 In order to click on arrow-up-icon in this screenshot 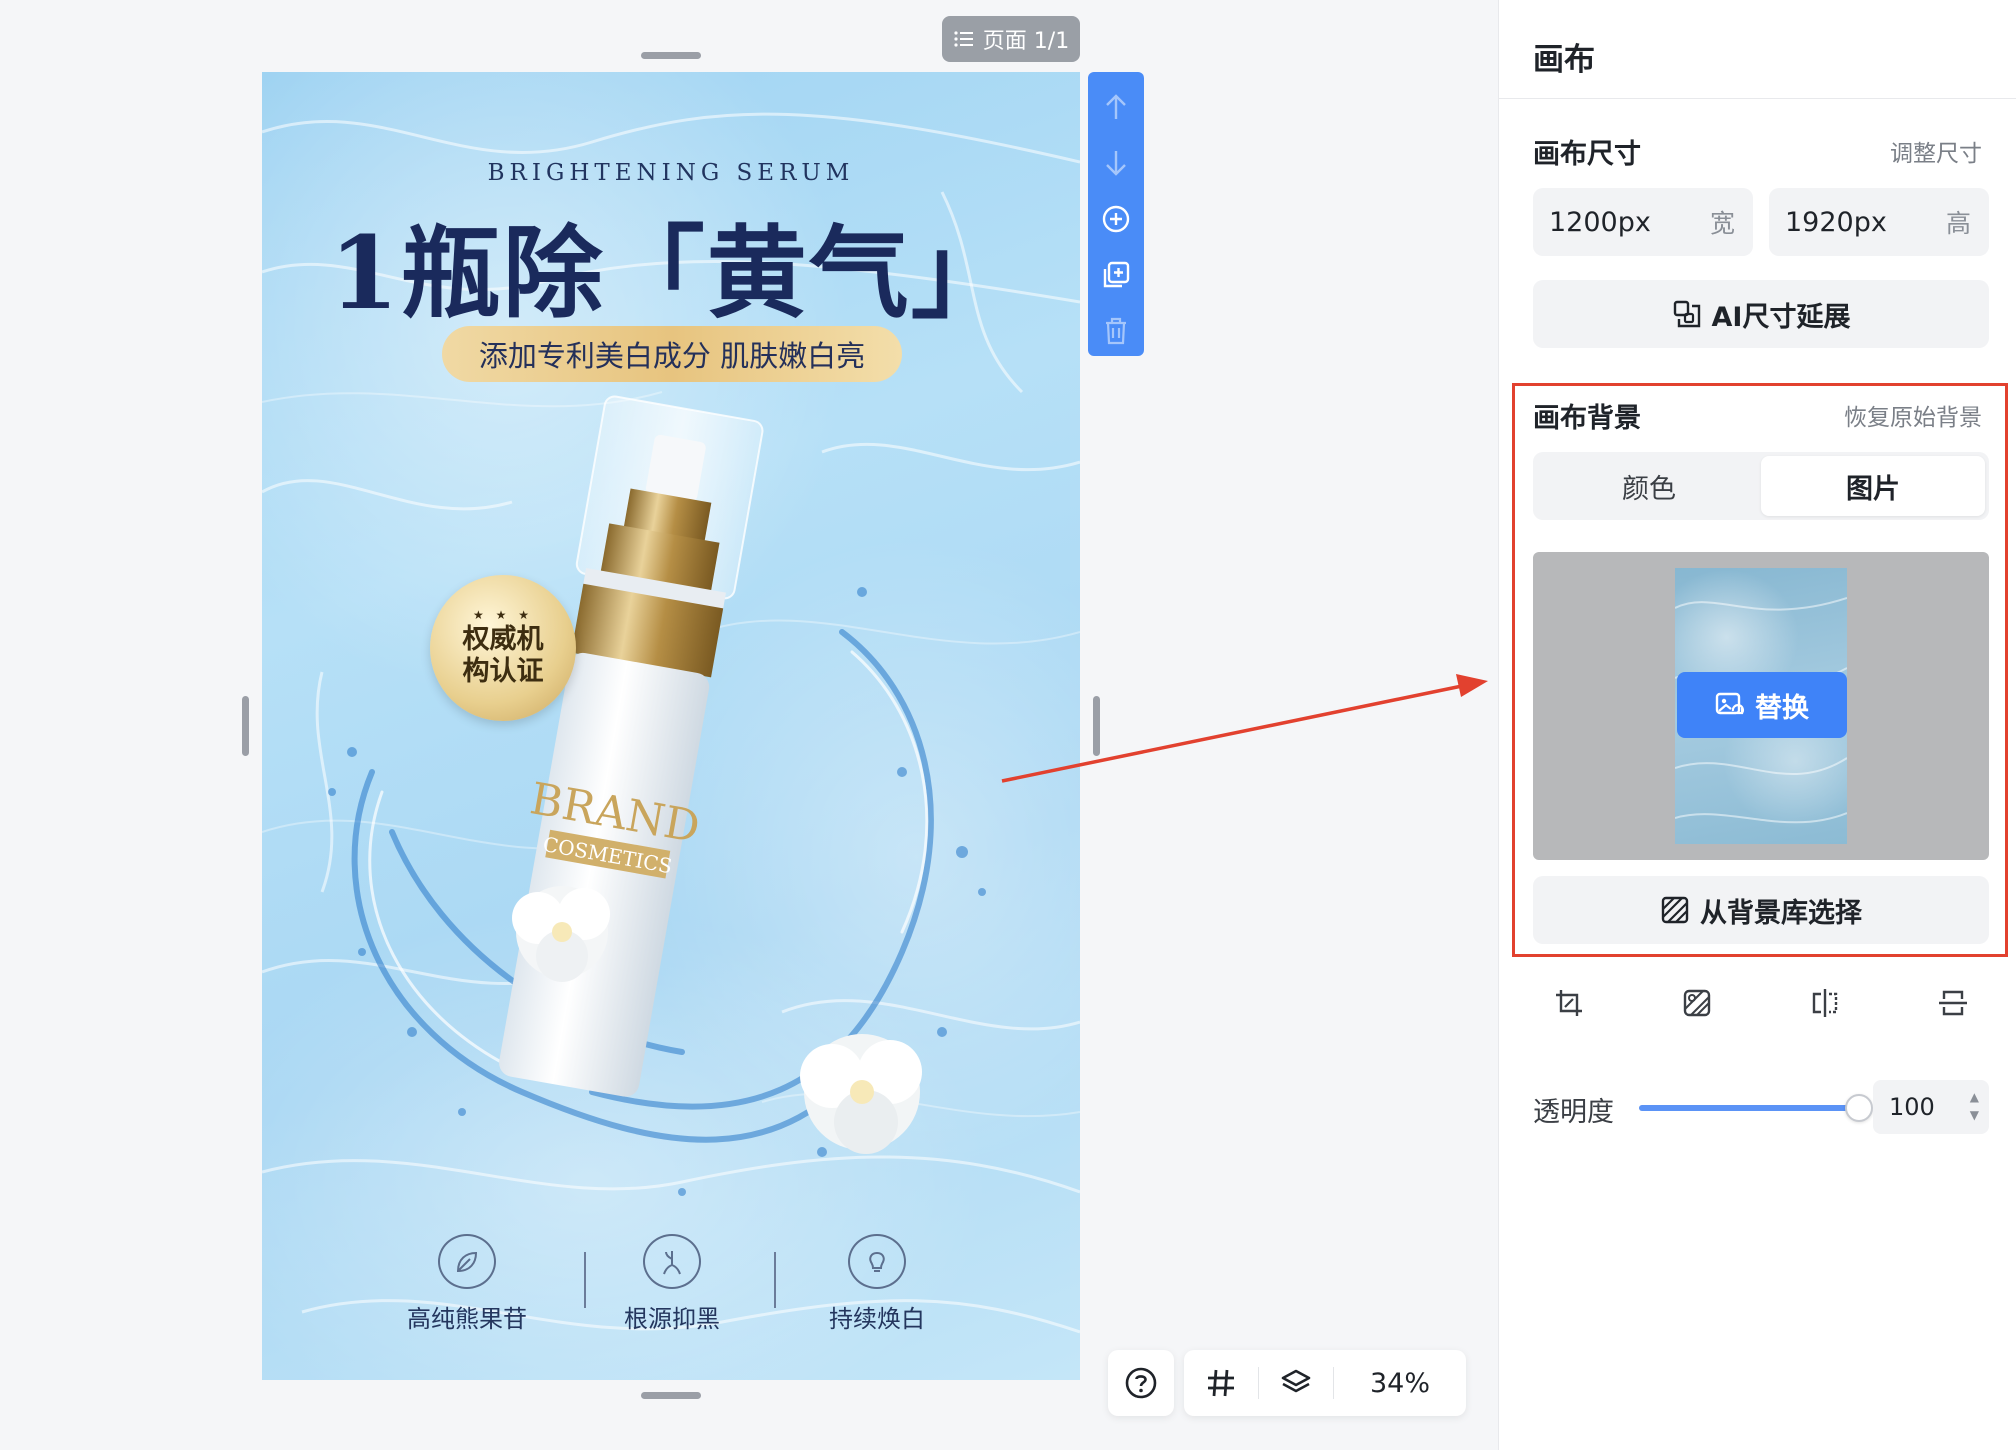, I will do `click(1116, 107)`.